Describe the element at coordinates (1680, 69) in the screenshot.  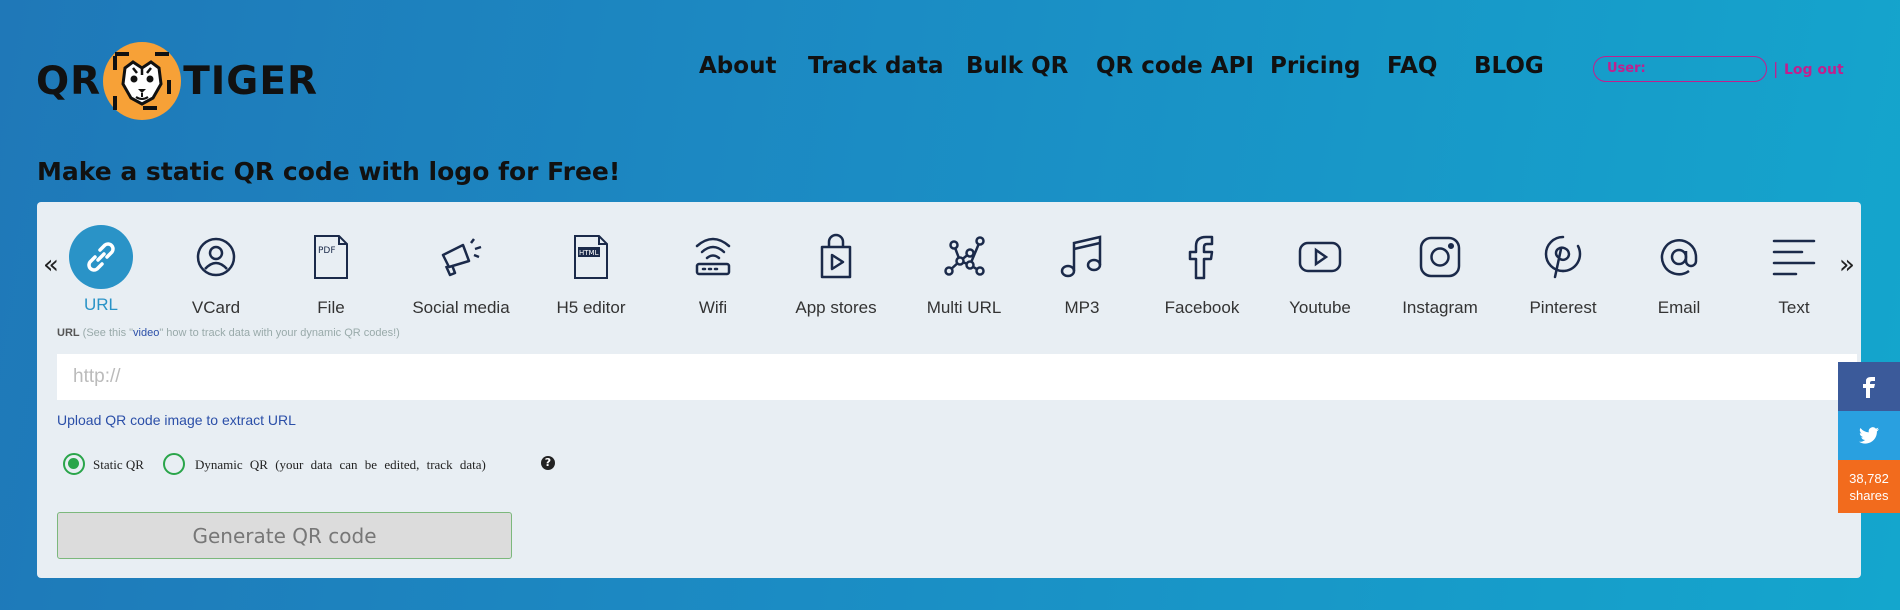
I see `user-account-box: User:` at that location.